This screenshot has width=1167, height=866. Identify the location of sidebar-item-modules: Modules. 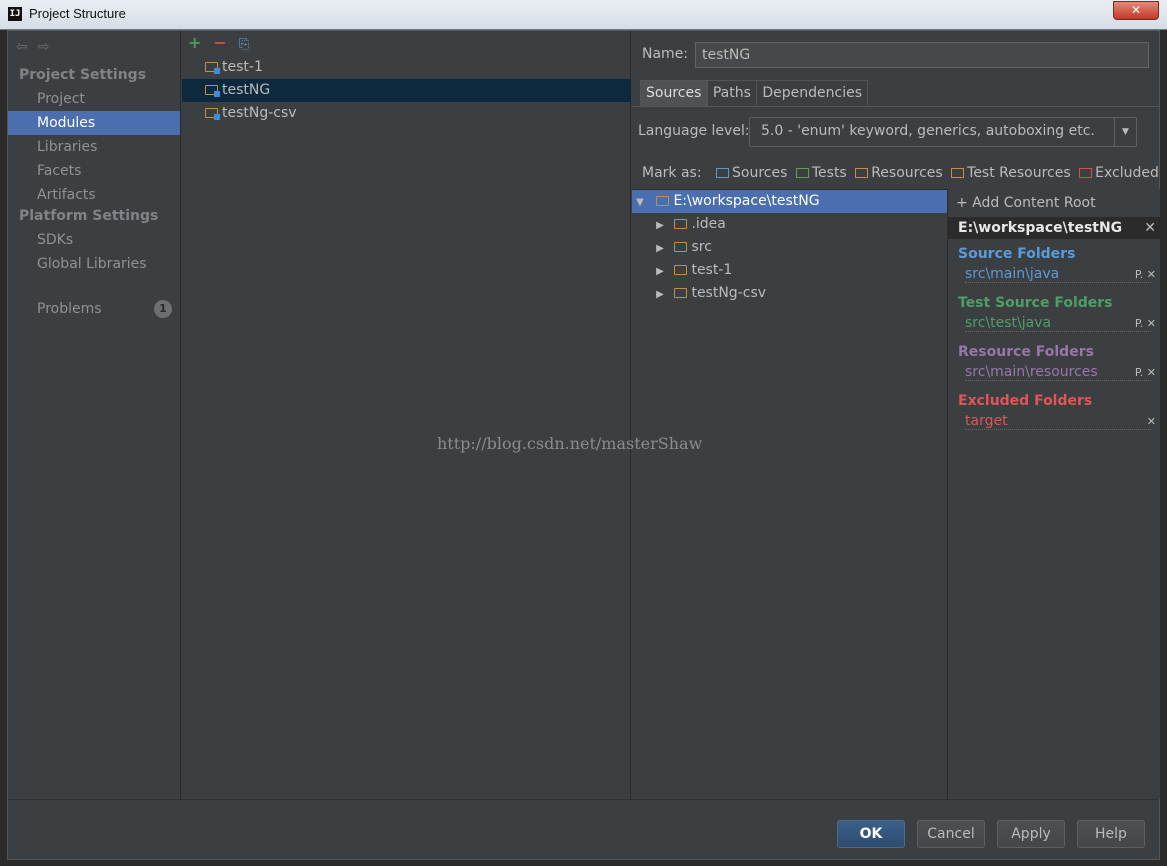
(94, 123).